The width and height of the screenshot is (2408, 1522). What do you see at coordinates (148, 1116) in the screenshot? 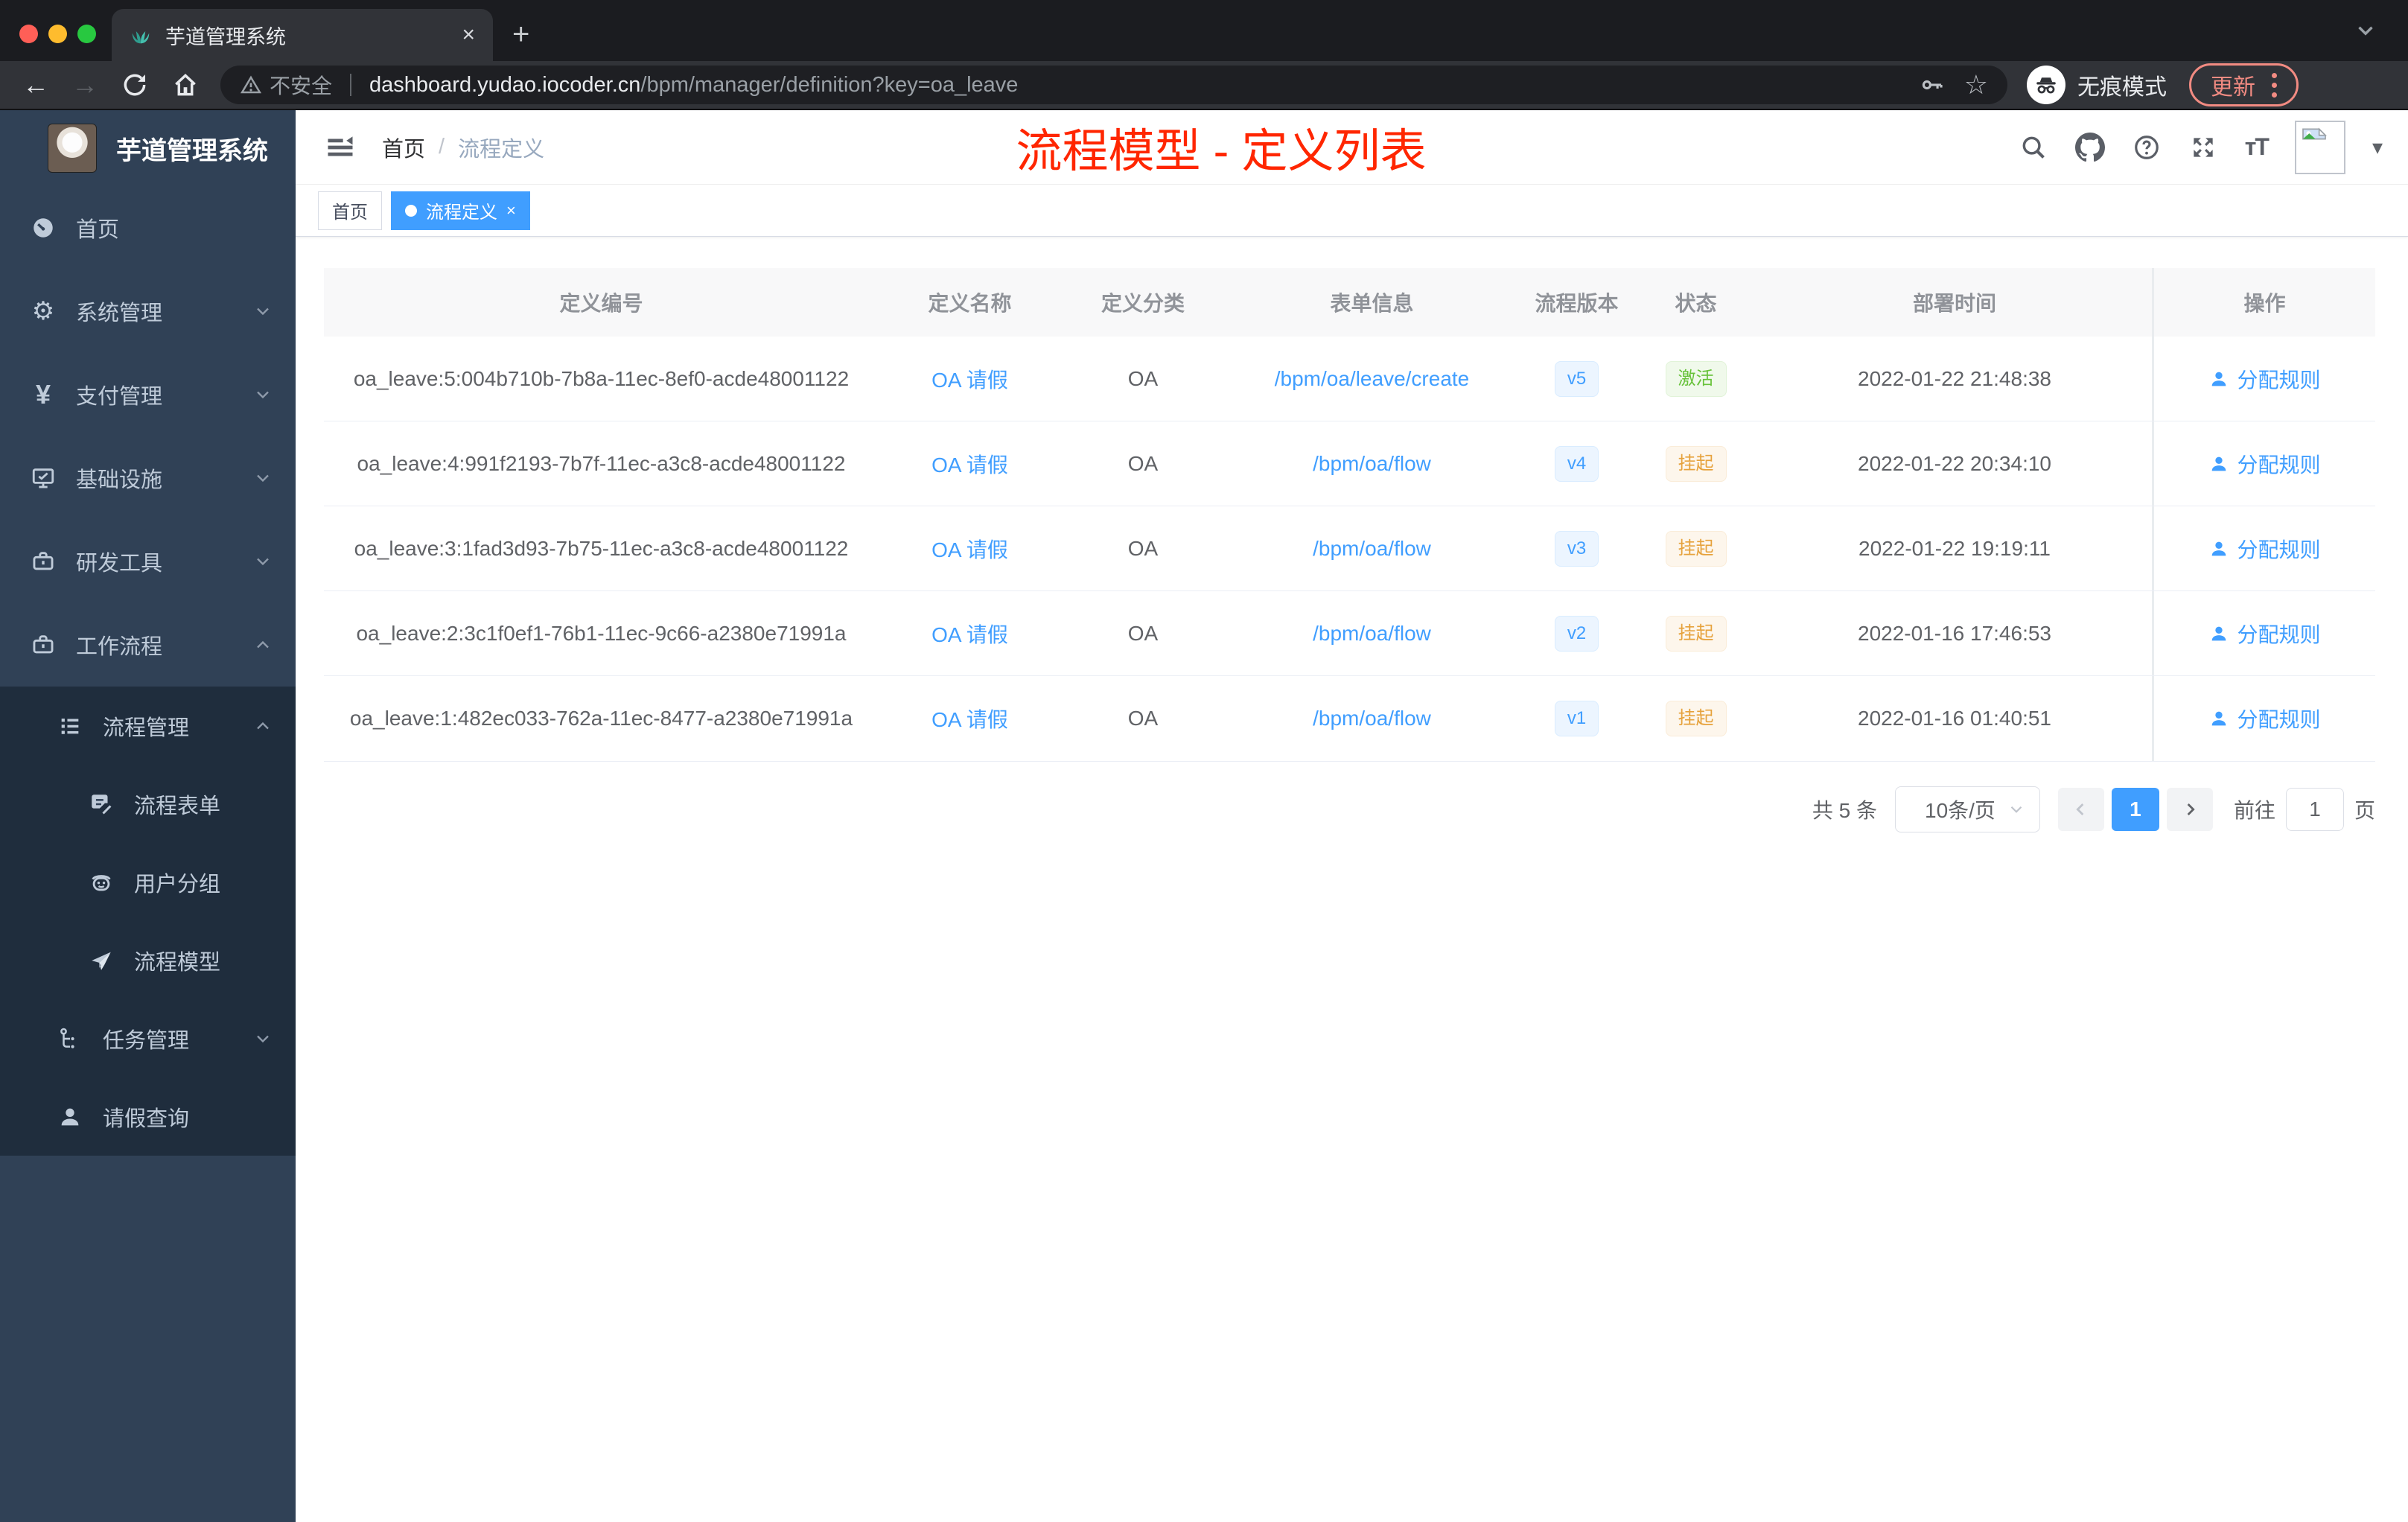
I see `sidebar-item-leave-query: 请假查询` at bounding box center [148, 1116].